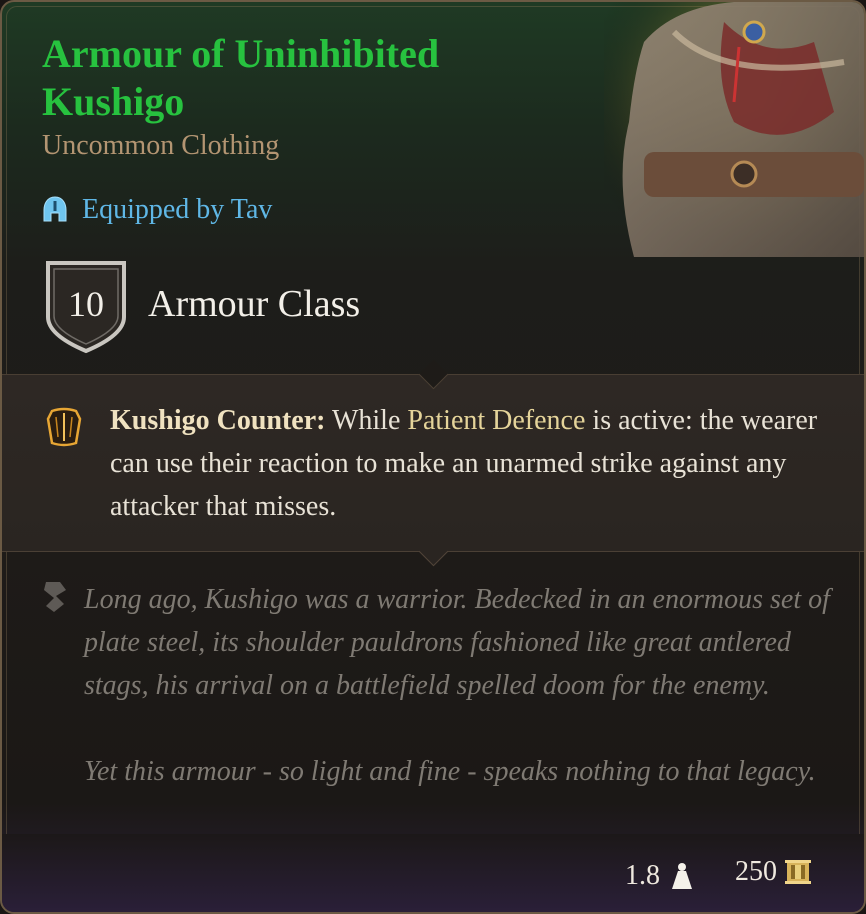 The height and width of the screenshot is (914, 866). What do you see at coordinates (433, 873) in the screenshot?
I see `tooltip-footer: 1.8 250` at bounding box center [433, 873].